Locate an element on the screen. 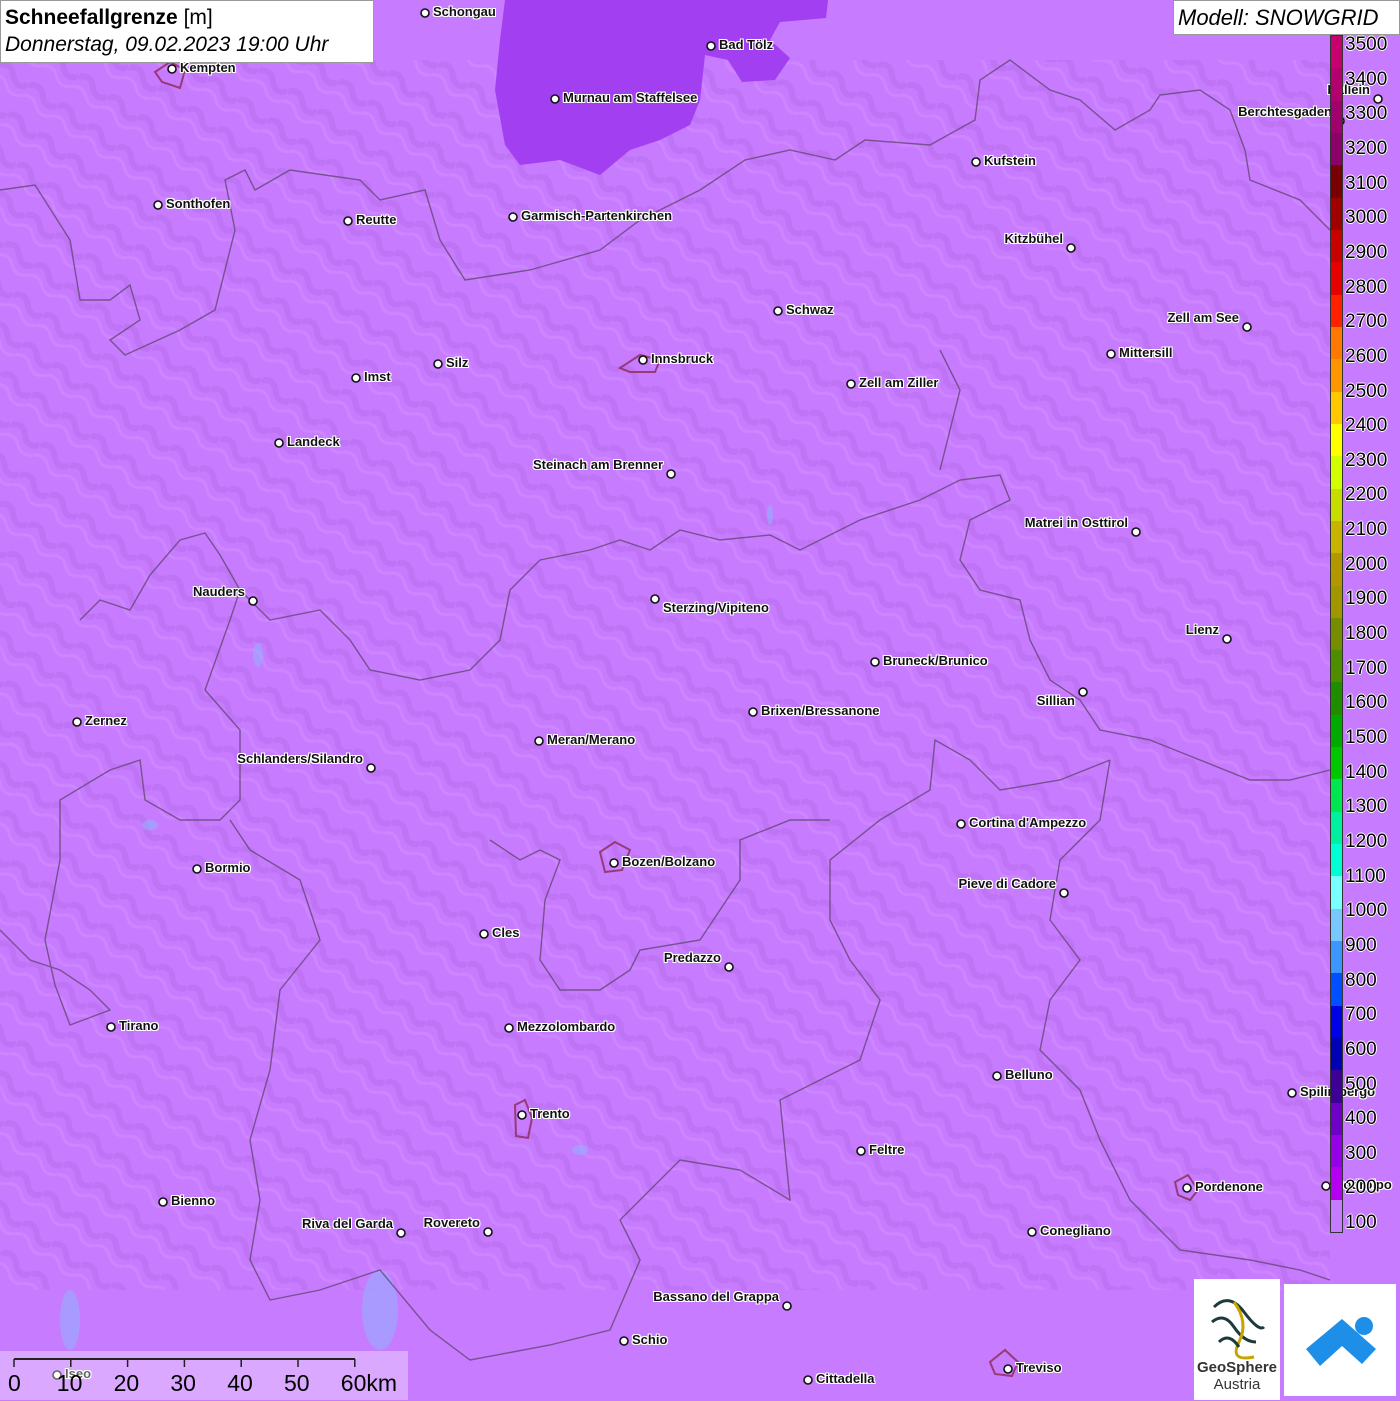 The image size is (1400, 1401). city-label: Riva del Garda is located at coordinates (347, 1223).